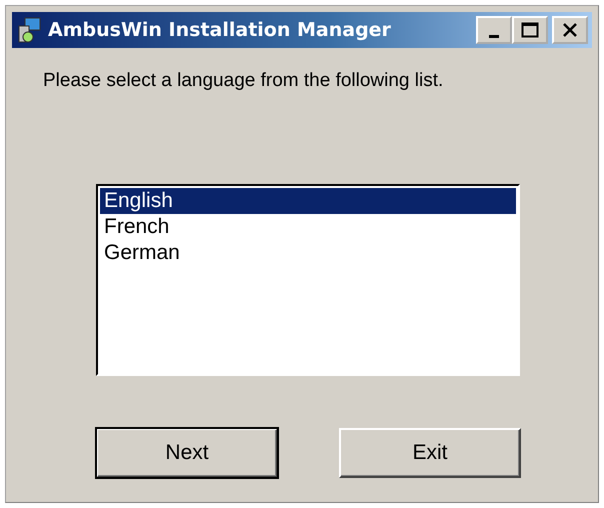 This screenshot has width=604, height=508. I want to click on minimize-button, so click(494, 30).